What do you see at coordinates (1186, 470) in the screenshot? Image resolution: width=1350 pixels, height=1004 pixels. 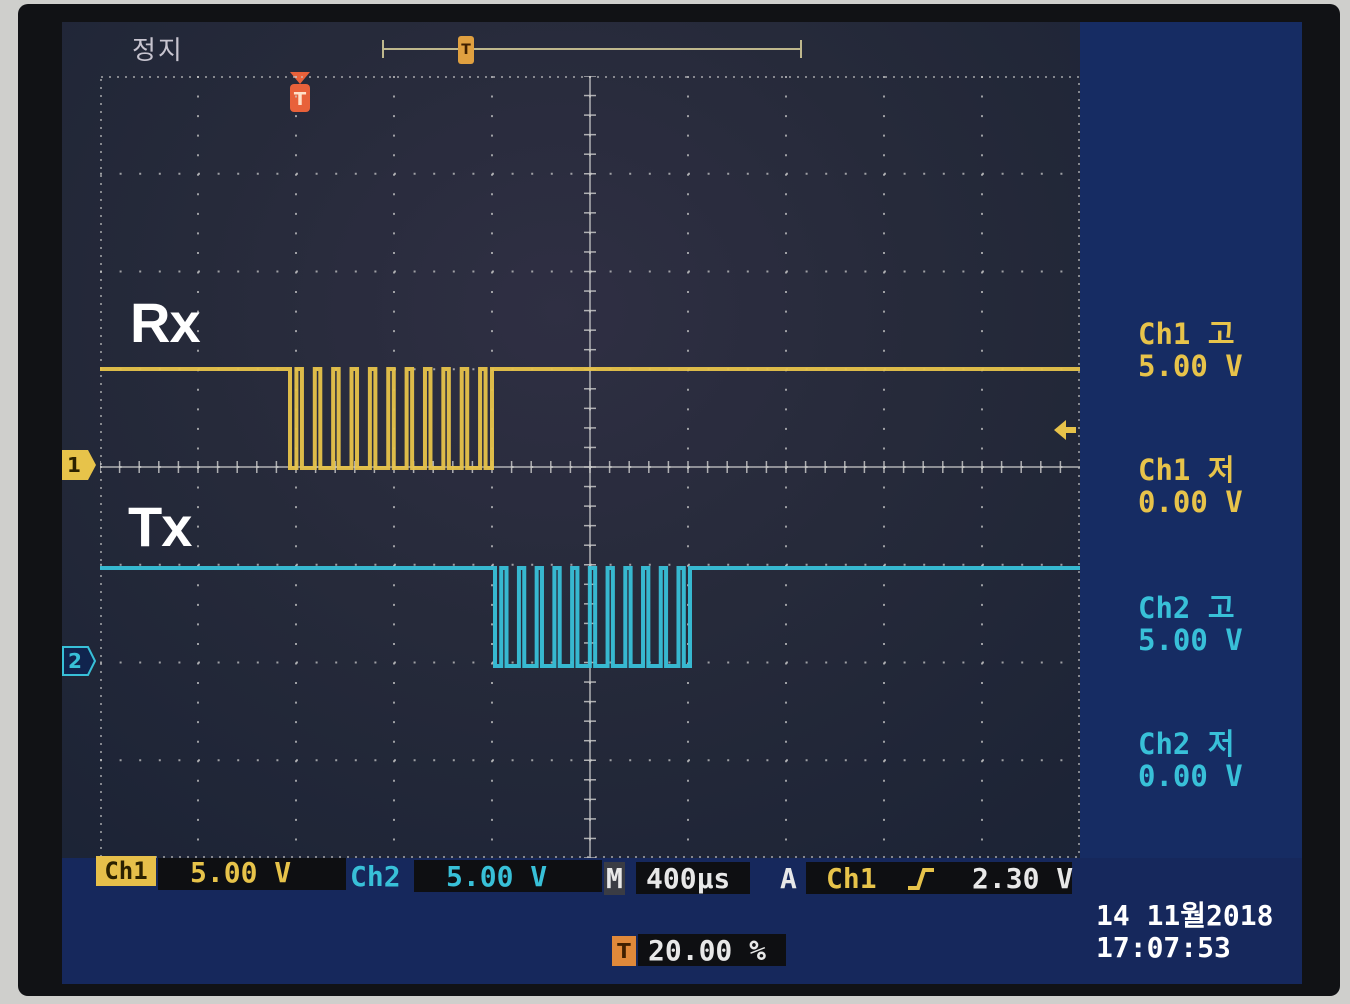 I see `ch1-low-label: Ch1 저` at bounding box center [1186, 470].